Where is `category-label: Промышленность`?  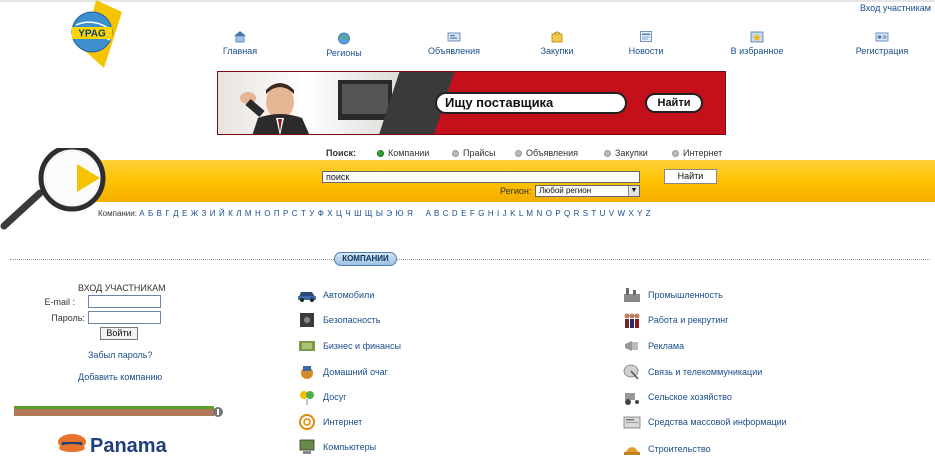
category-label: Промышленность is located at coordinates (685, 295).